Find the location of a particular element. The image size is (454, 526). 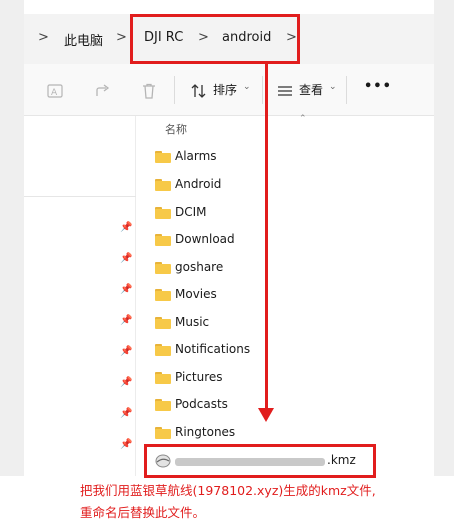

folder-row-ringtones: Ringtones is located at coordinates (270, 433).